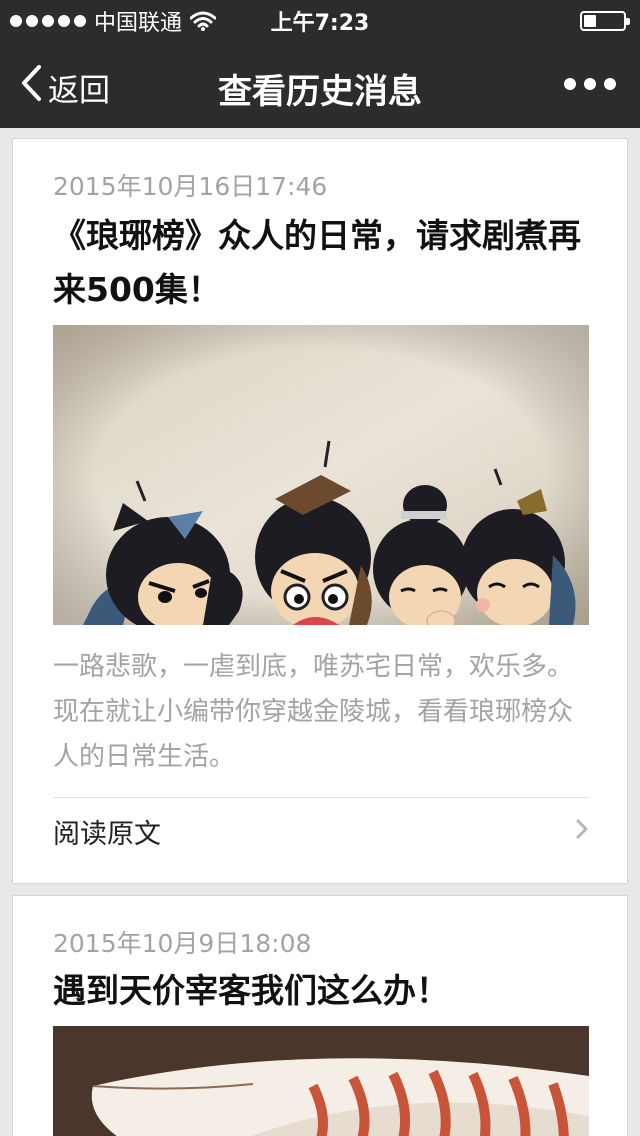 The width and height of the screenshot is (640, 1136). Describe the element at coordinates (605, 21) in the screenshot. I see `battery-icon` at that location.